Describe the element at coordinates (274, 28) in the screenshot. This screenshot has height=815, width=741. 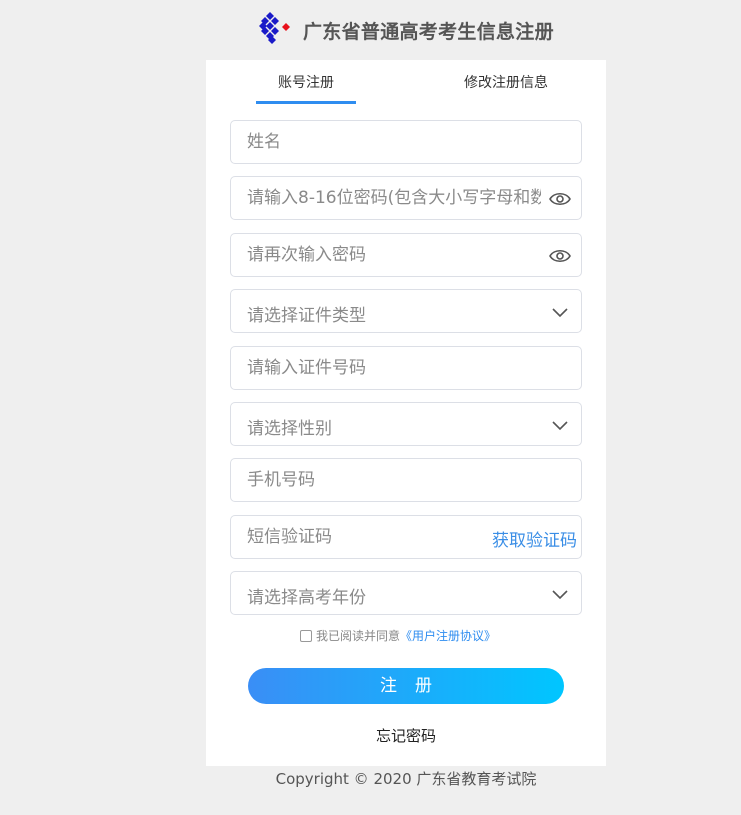
I see `gaokao-logo-icon` at that location.